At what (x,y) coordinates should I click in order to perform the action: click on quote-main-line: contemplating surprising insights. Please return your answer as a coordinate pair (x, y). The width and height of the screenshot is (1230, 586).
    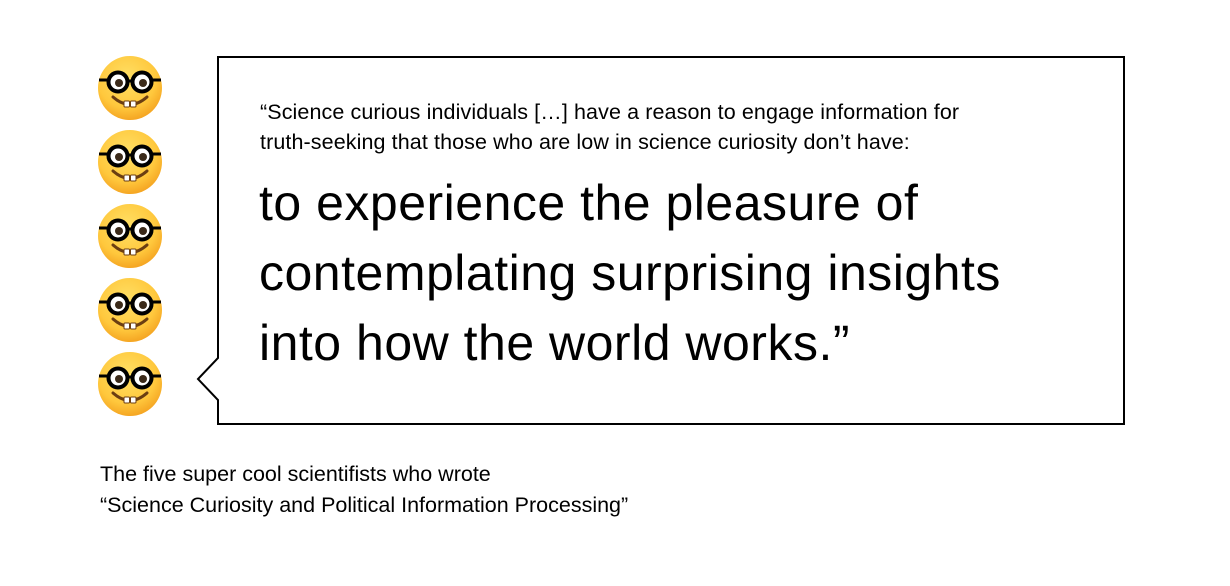
    Looking at the image, I should click on (630, 273).